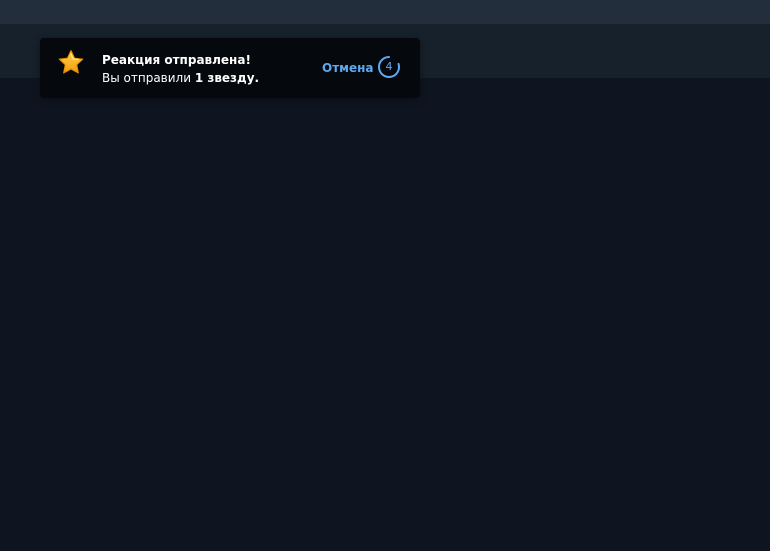  Describe the element at coordinates (71, 63) in the screenshot. I see `star-icon` at that location.